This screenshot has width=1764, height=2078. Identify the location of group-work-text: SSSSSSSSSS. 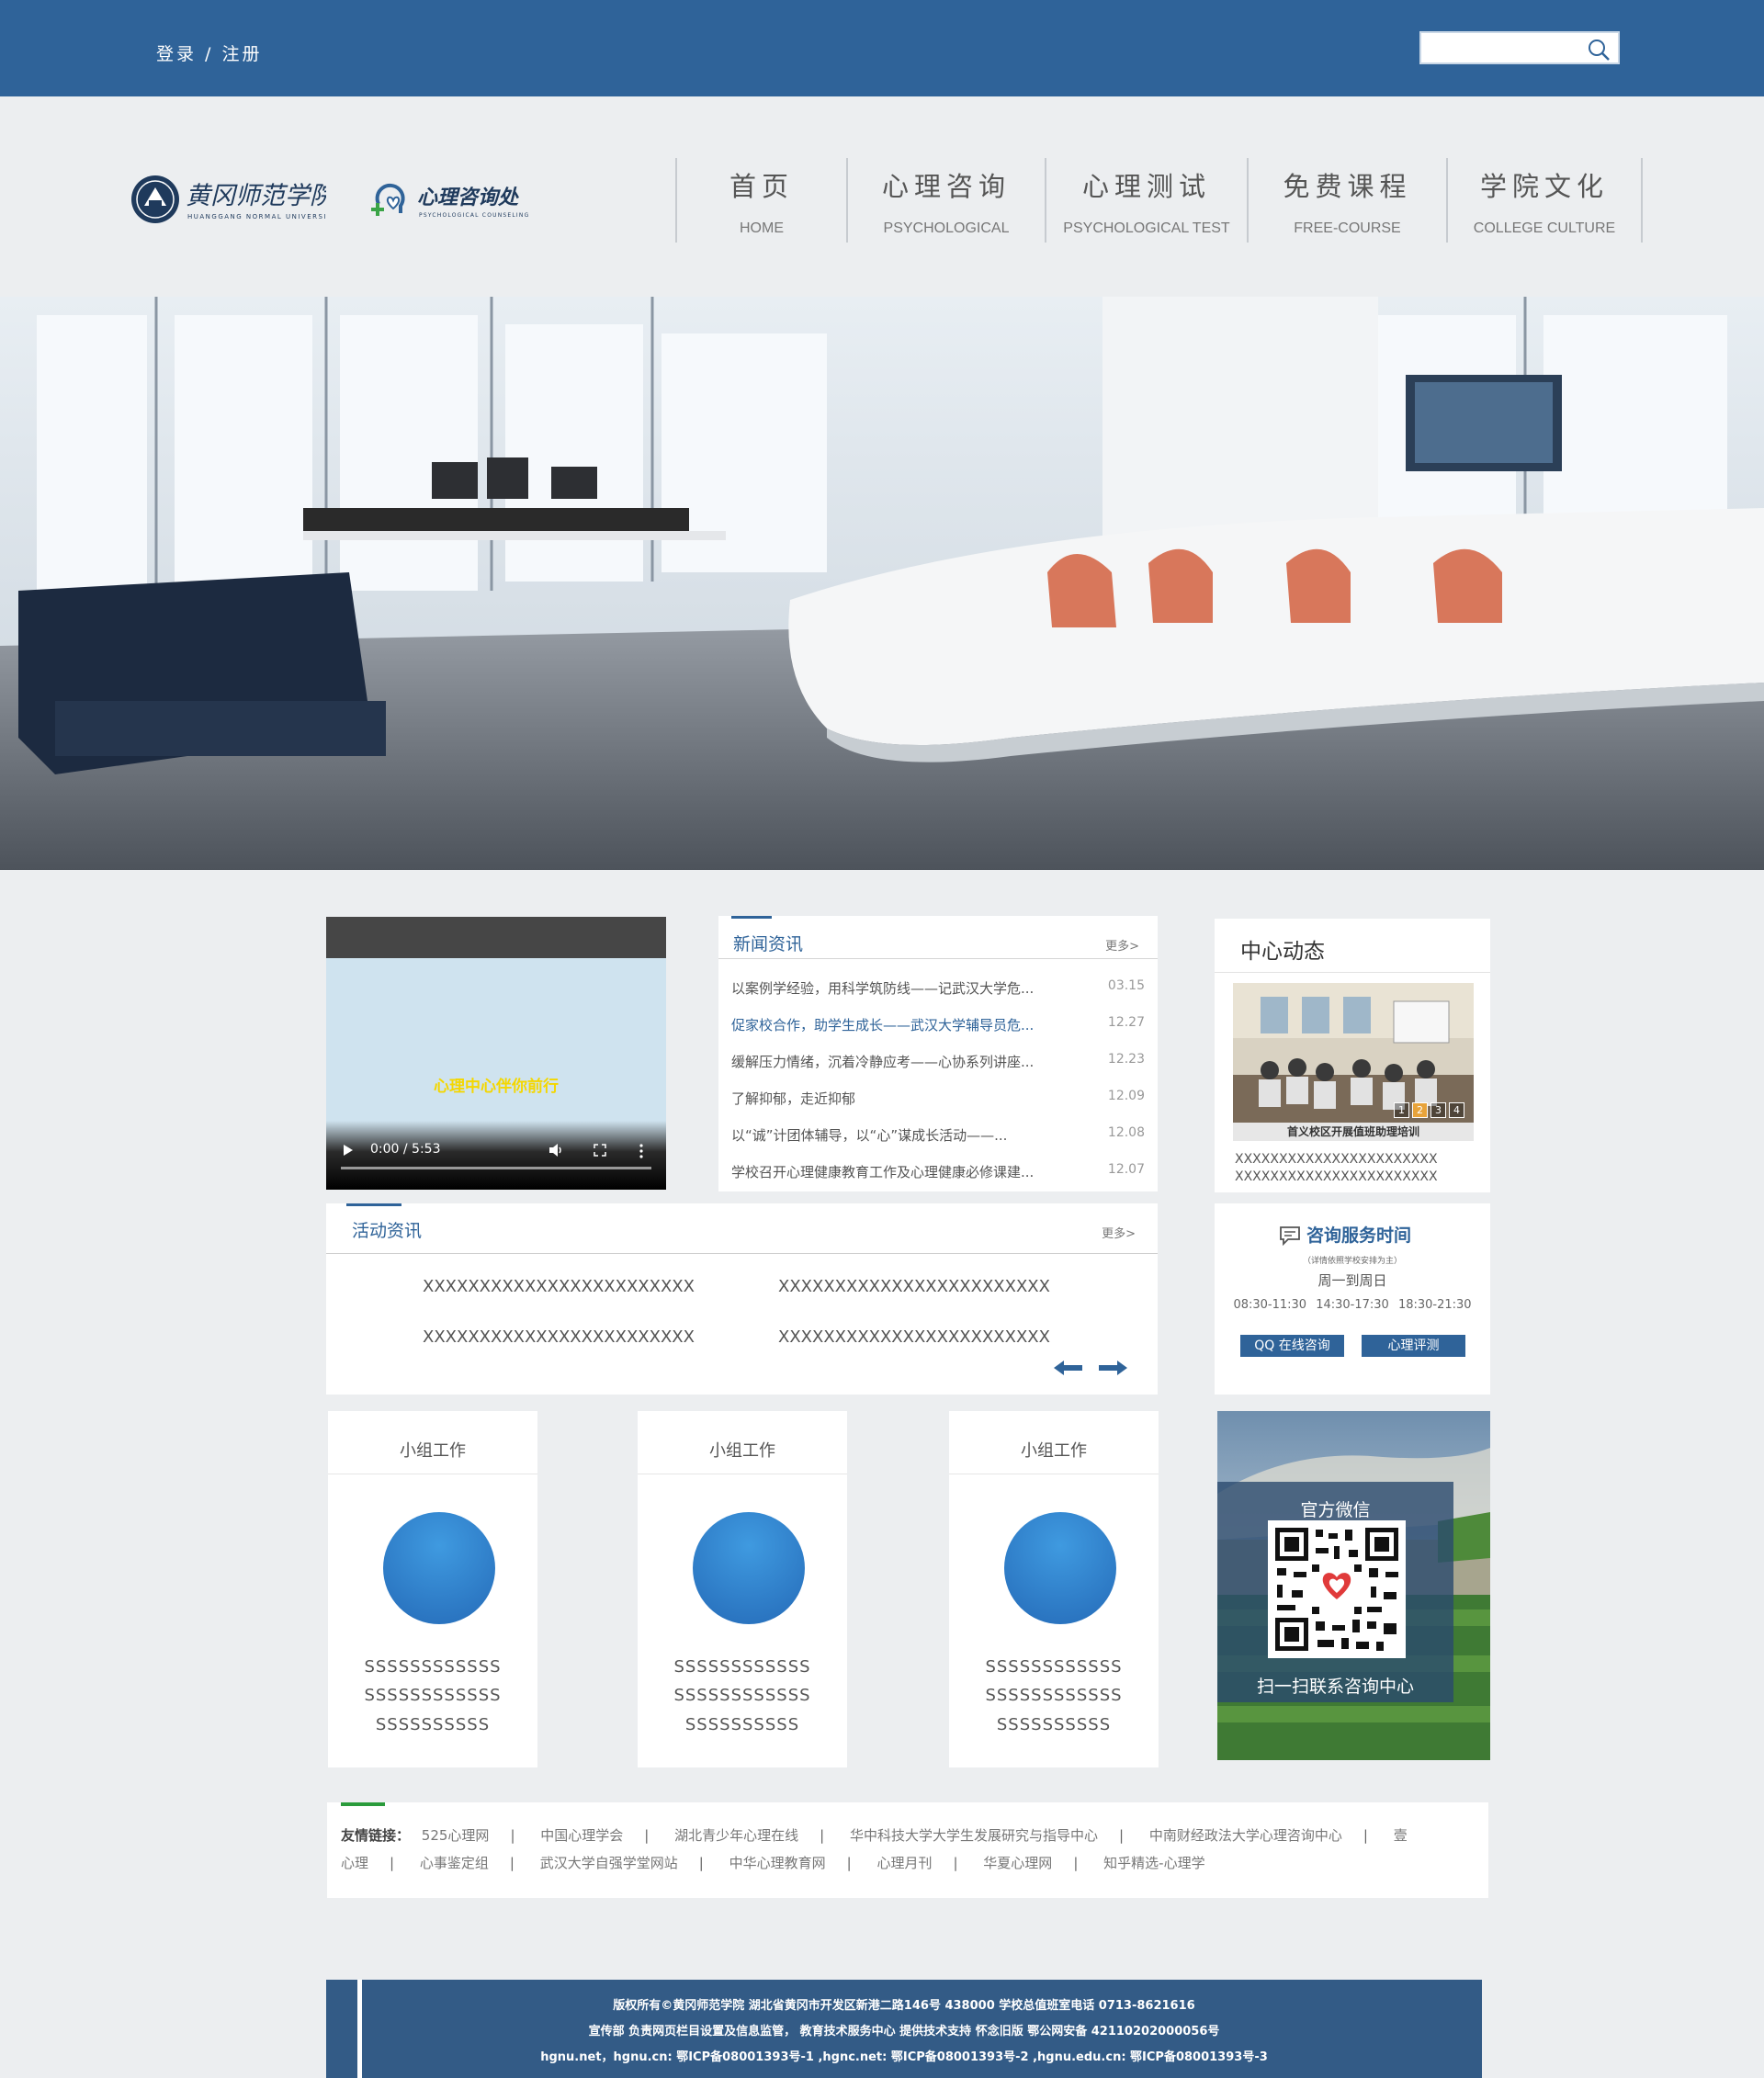
(1054, 1724).